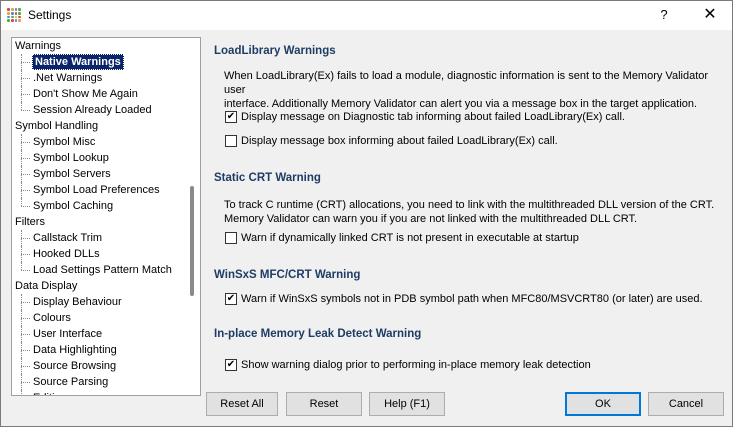  I want to click on tree-item-label: Warnings, so click(38, 46).